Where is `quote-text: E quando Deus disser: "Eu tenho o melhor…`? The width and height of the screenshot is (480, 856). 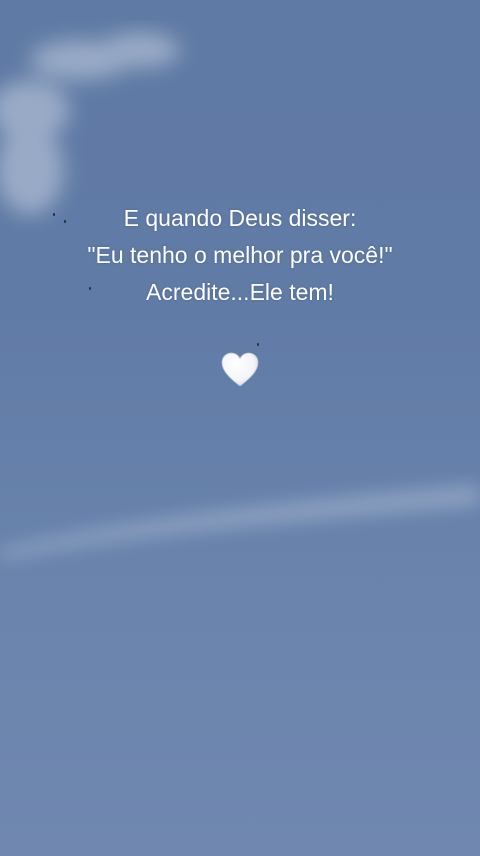
quote-text: E quando Deus disser: "Eu tenho o melhor… is located at coordinates (240, 255).